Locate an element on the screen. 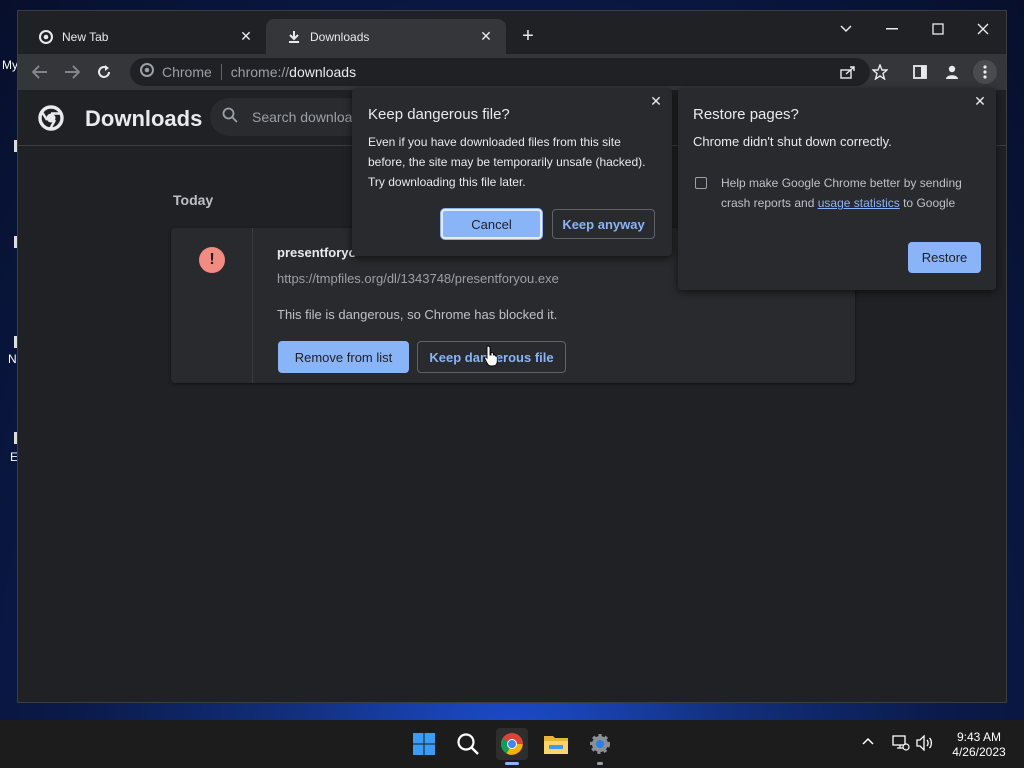  taskbar: 9:43 AM 4/26/2023 is located at coordinates (512, 744).